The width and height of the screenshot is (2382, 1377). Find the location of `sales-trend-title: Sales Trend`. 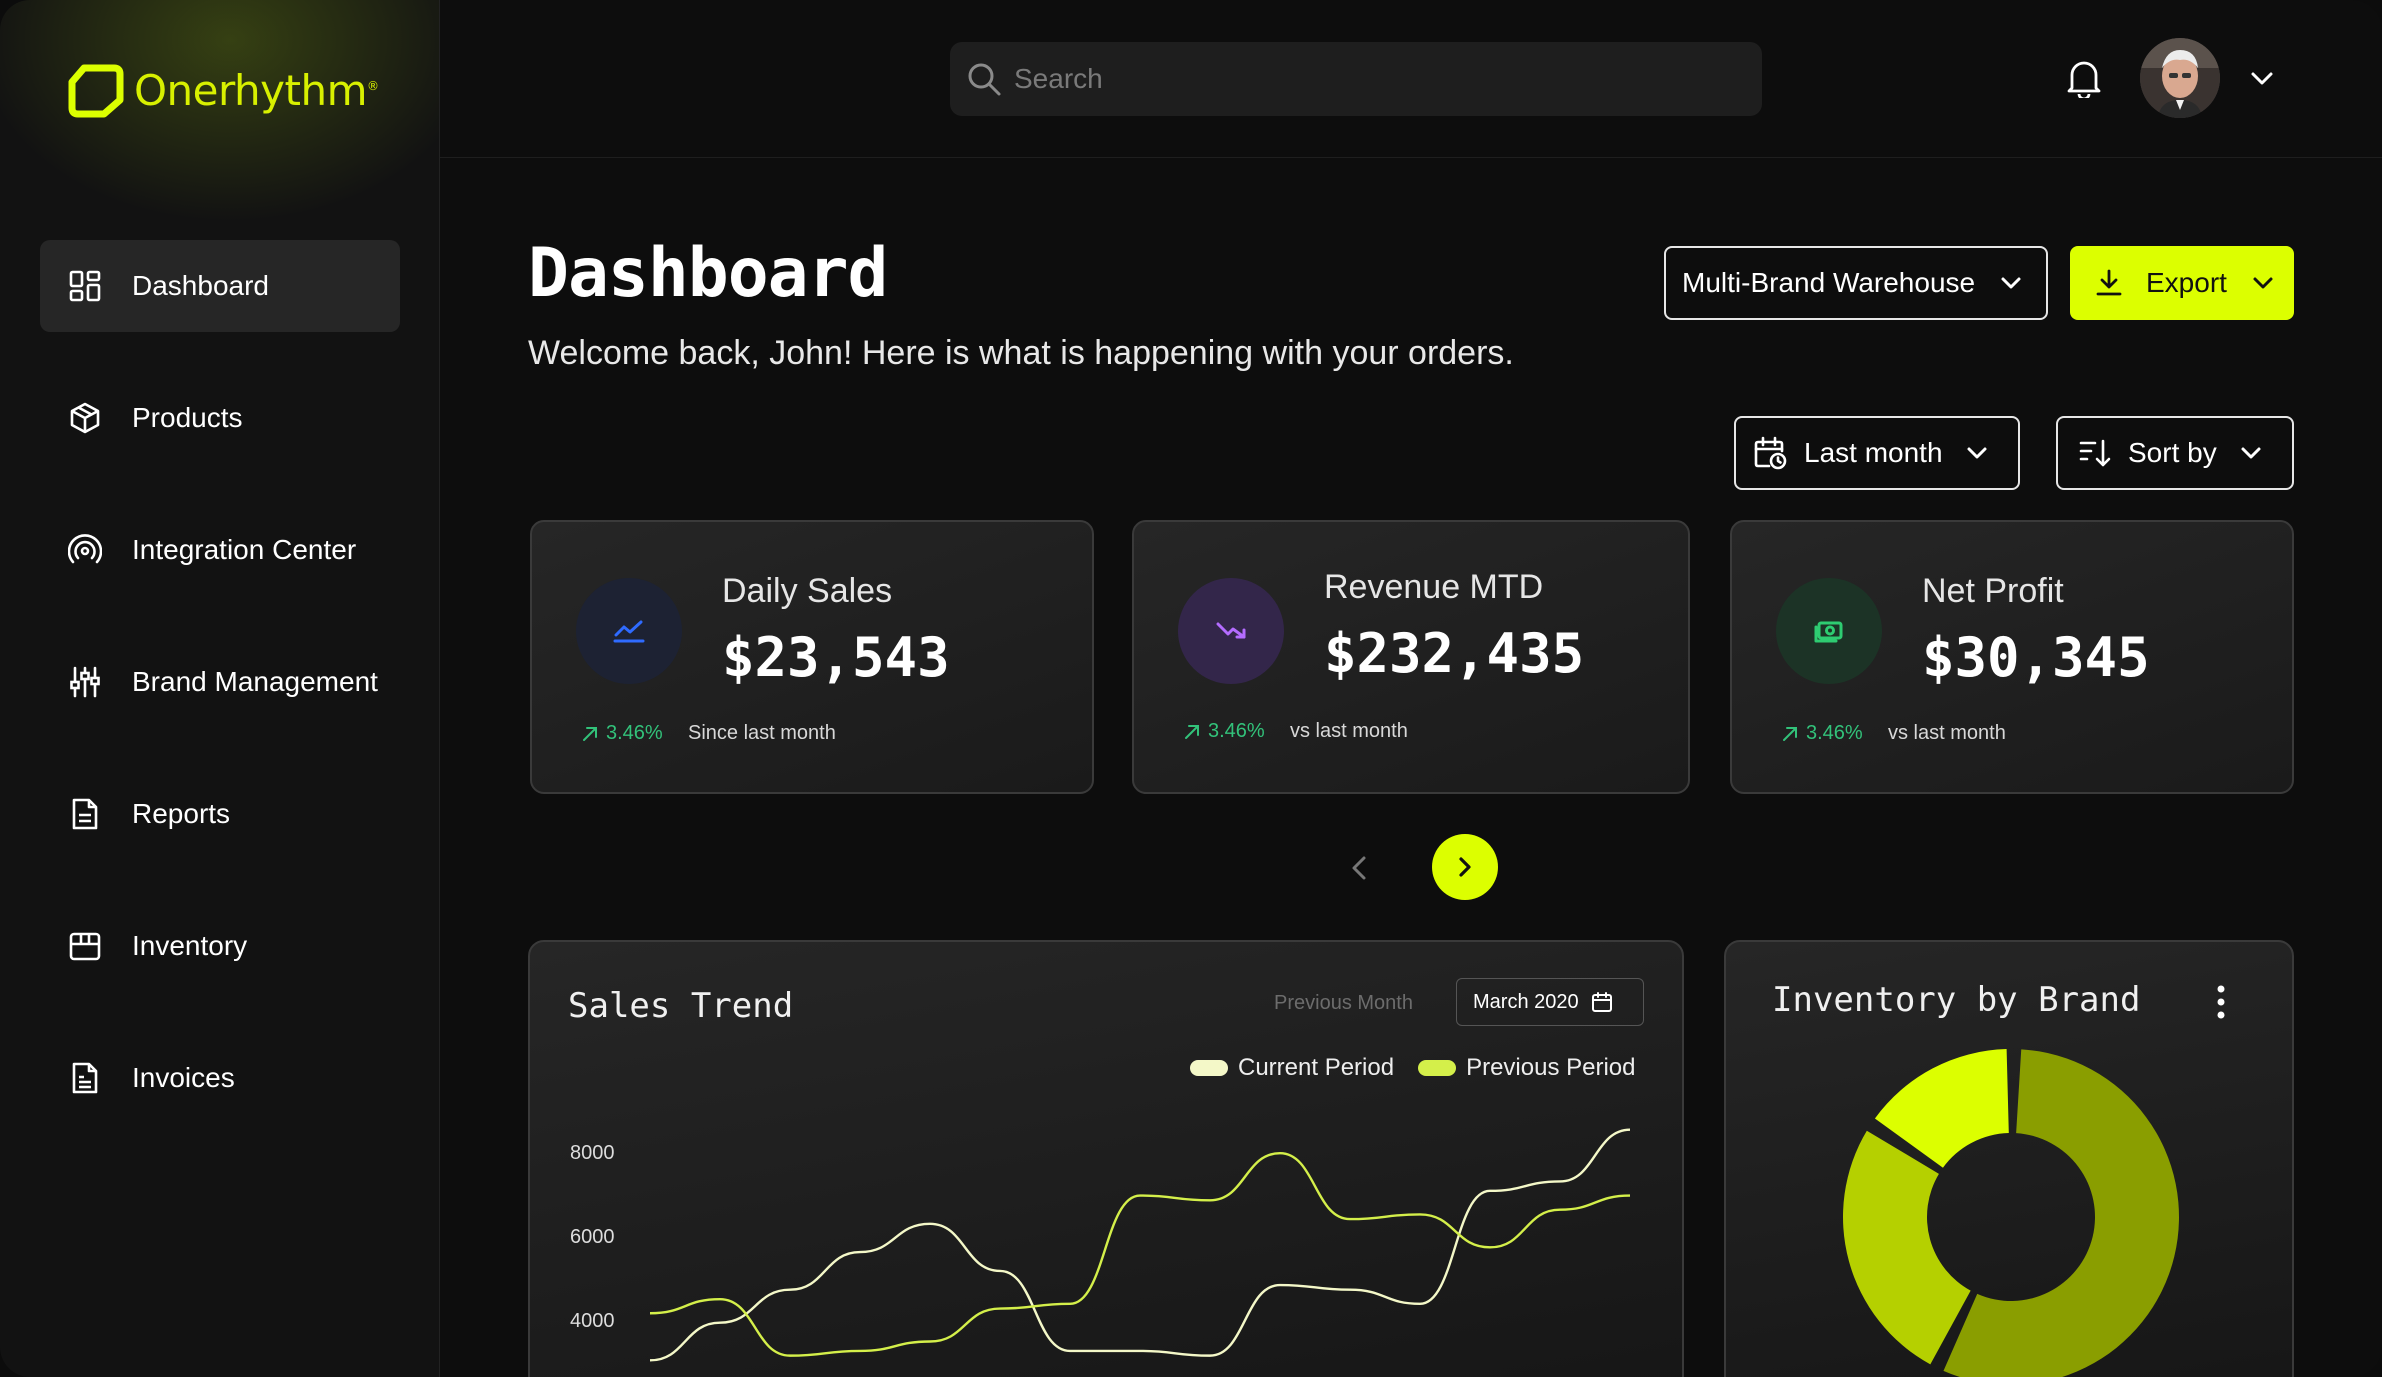

sales-trend-title: Sales Trend is located at coordinates (681, 1006).